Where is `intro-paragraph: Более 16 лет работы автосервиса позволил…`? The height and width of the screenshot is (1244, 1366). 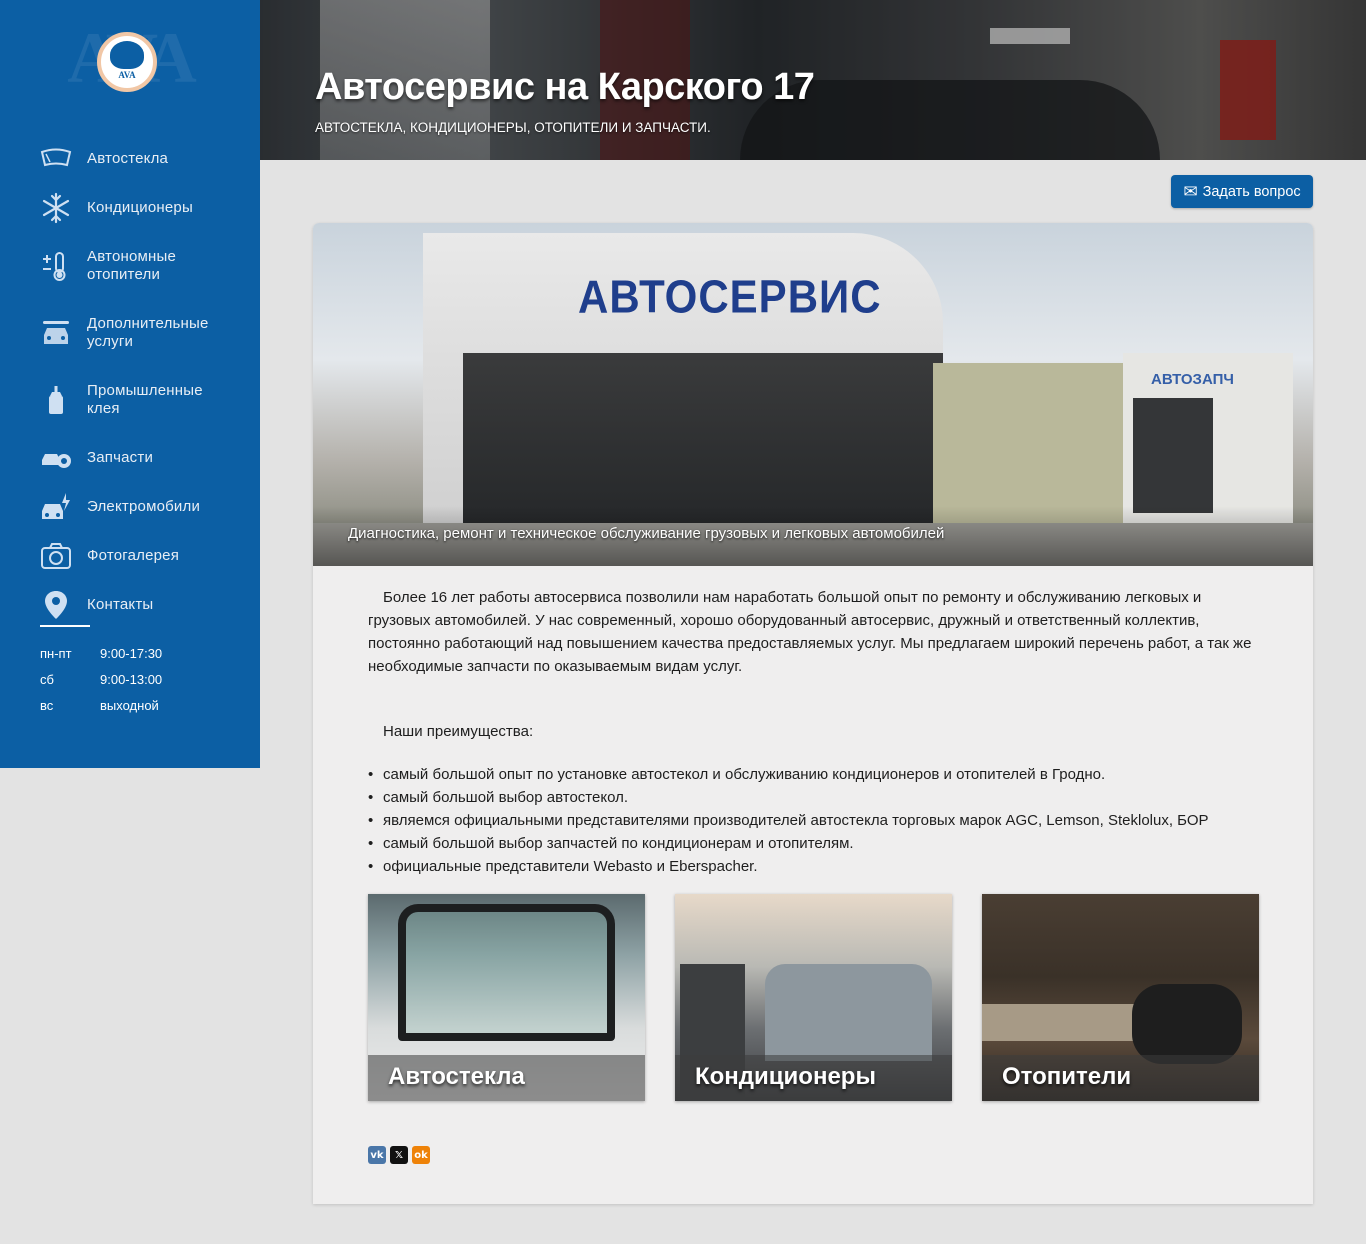 intro-paragraph: Более 16 лет работы автосервиса позволил… is located at coordinates (810, 632).